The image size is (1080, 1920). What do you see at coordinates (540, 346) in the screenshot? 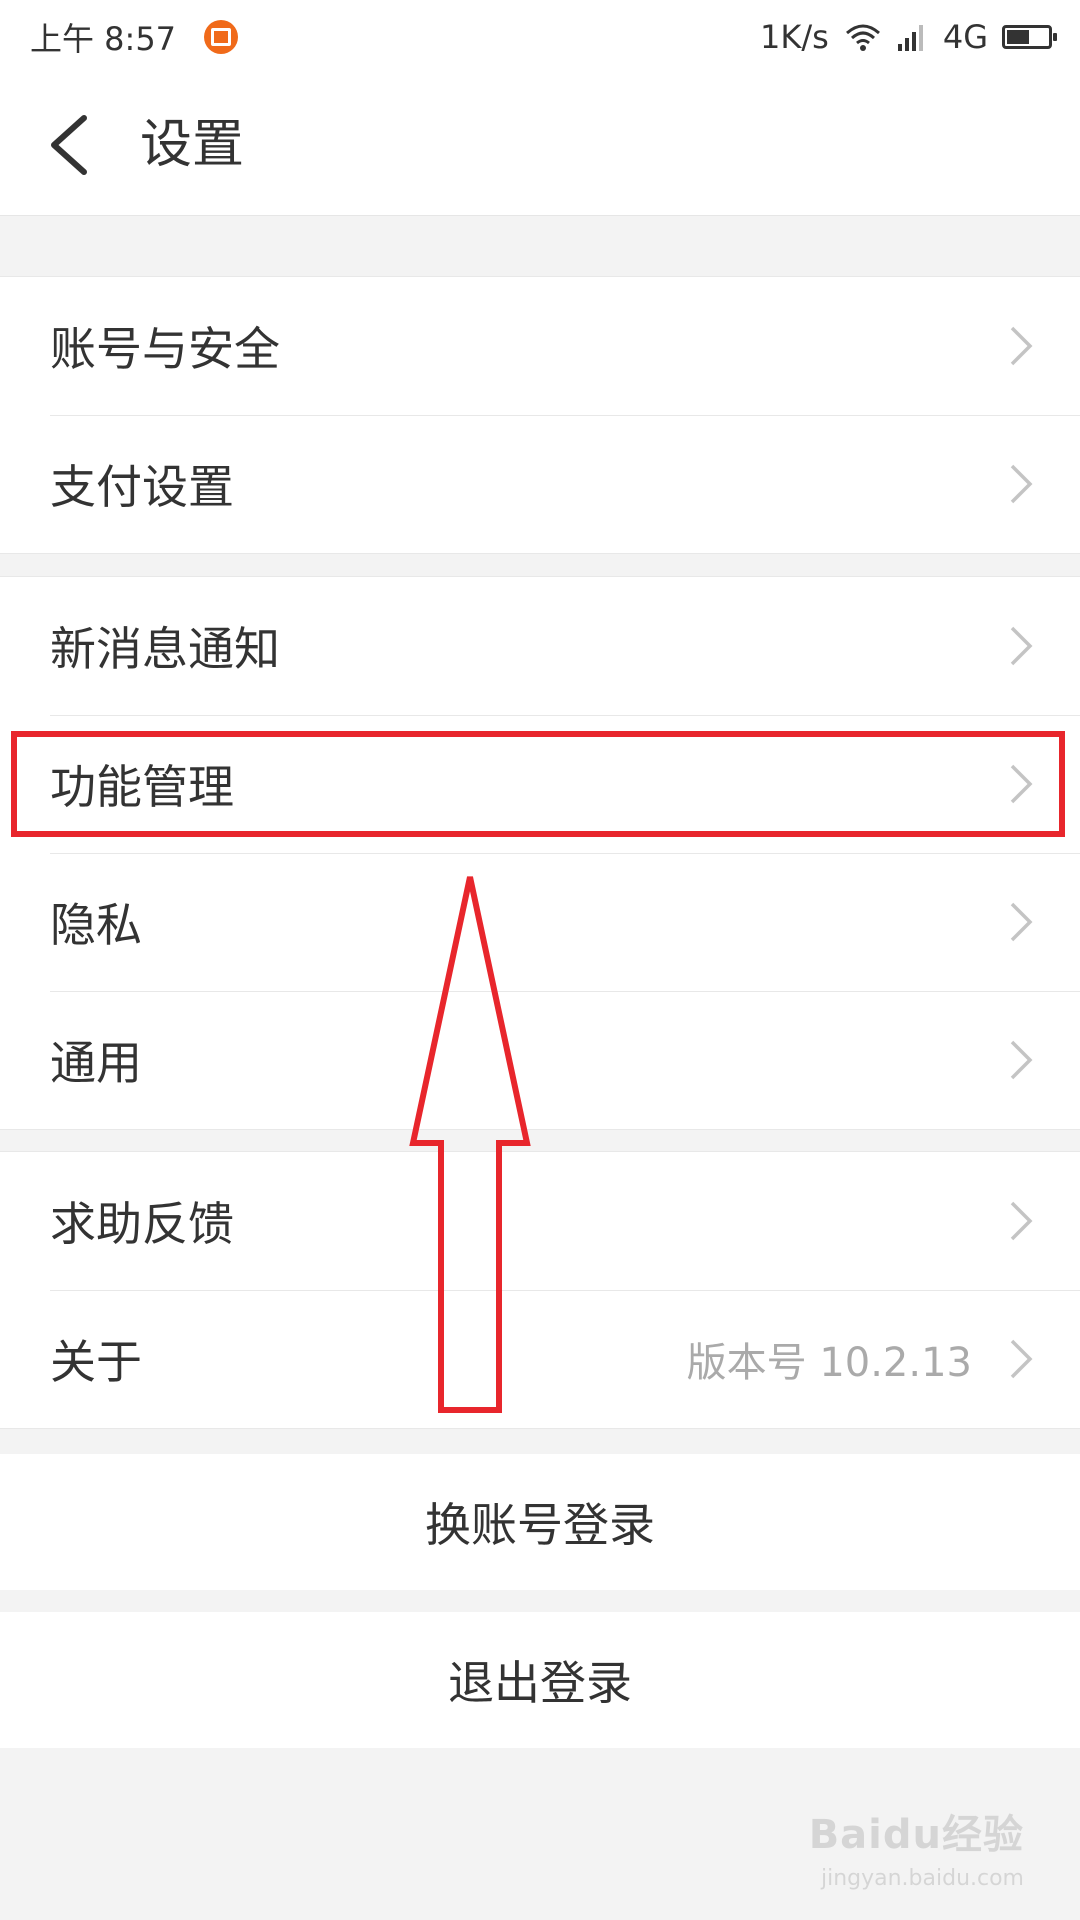
I see `settings-item-account-security: 账号与安全` at bounding box center [540, 346].